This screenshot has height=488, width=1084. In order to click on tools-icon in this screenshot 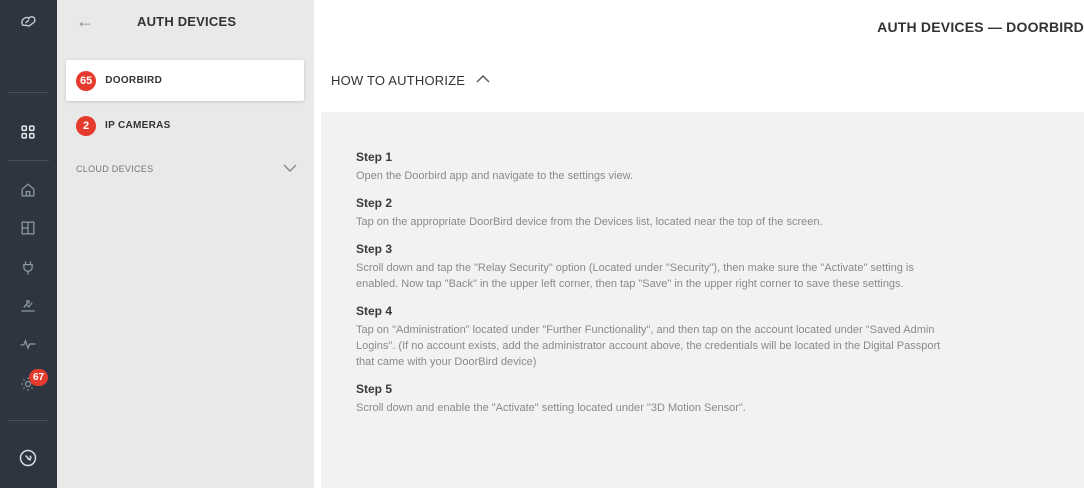, I will do `click(28, 458)`.